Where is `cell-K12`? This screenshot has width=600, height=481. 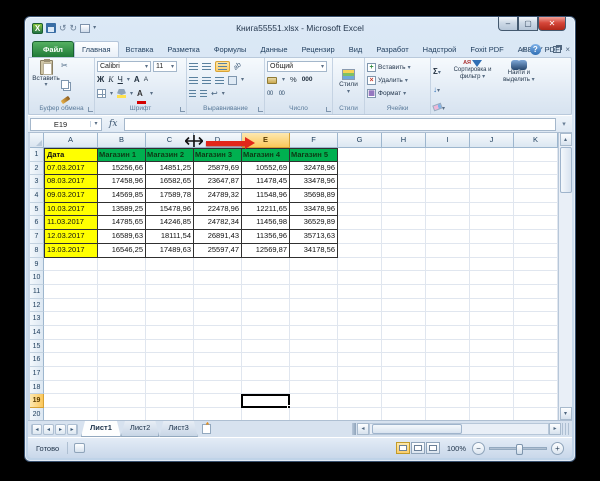 cell-K12 is located at coordinates (536, 305).